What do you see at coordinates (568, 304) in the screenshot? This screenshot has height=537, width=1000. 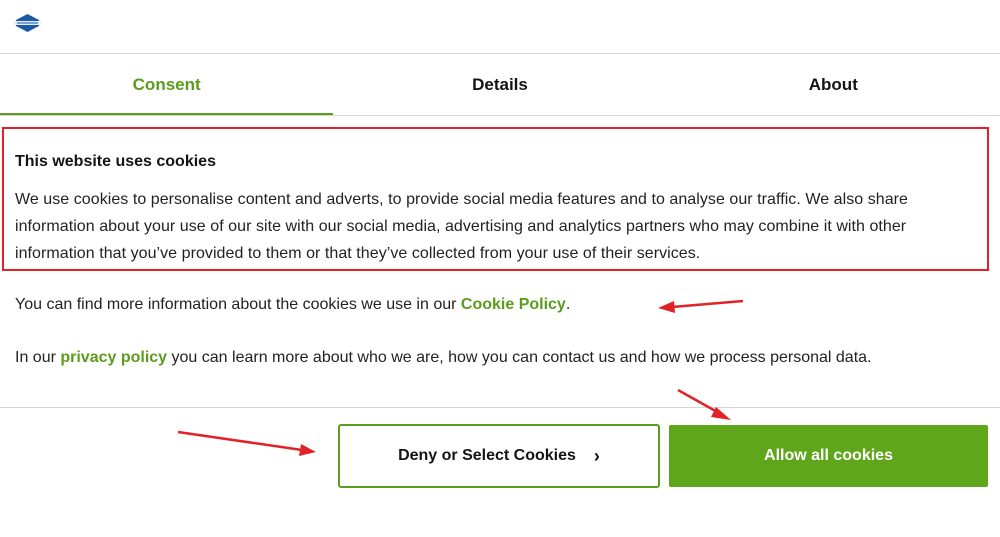 I see `cookie-info-suffix: .` at bounding box center [568, 304].